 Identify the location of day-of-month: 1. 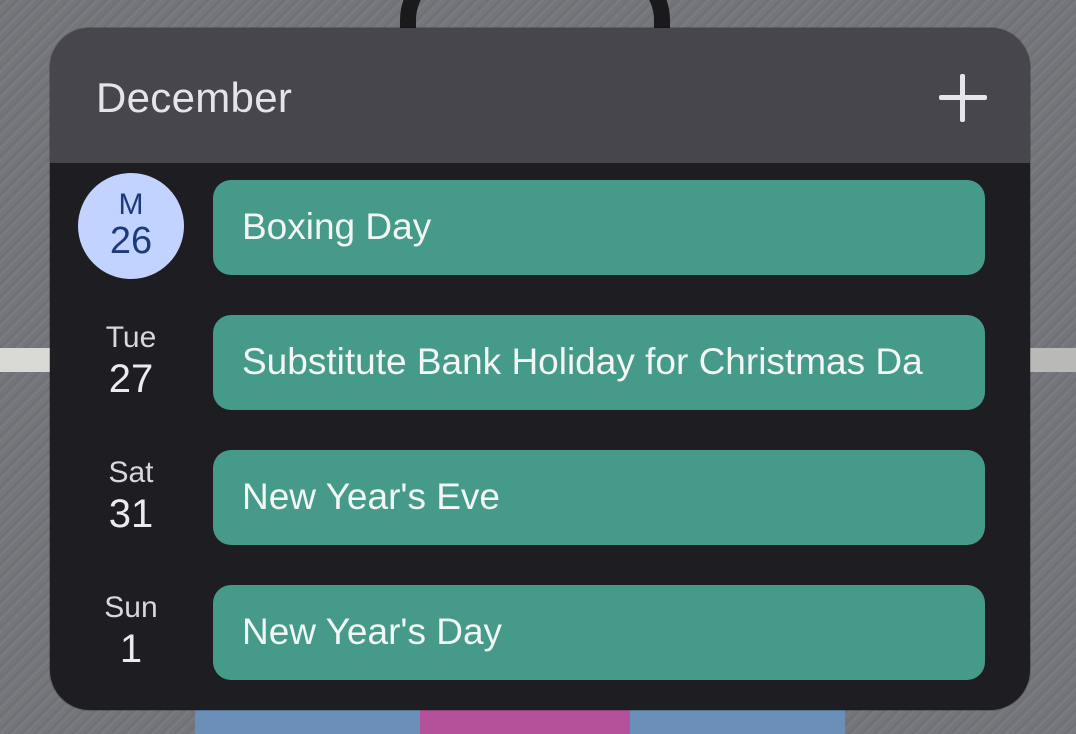
(131, 649).